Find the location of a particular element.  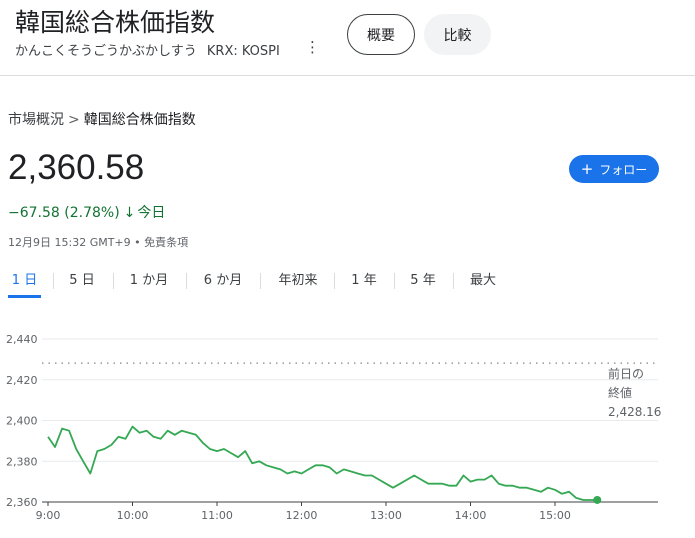

x-tick-label: 12:00 is located at coordinates (302, 515).